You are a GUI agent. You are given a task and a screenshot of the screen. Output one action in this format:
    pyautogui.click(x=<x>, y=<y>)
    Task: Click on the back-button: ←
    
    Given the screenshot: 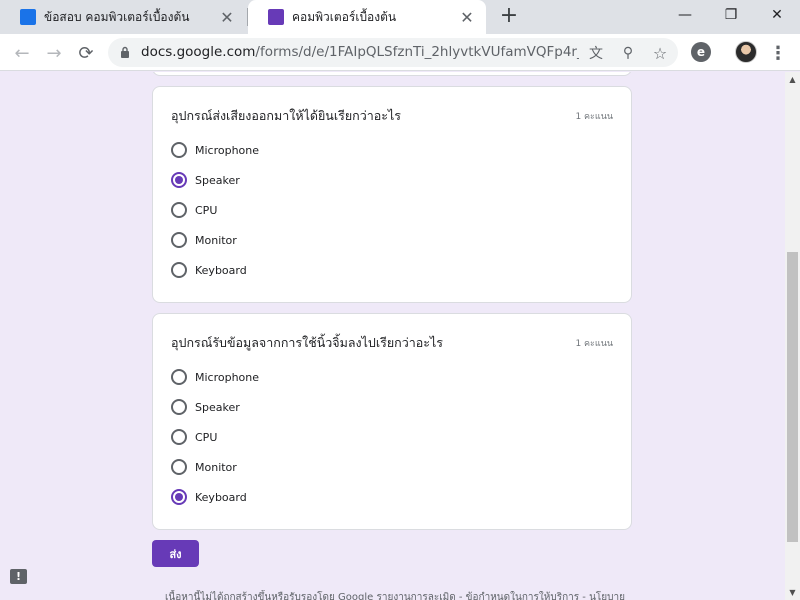 What is the action you would take?
    pyautogui.click(x=22, y=53)
    